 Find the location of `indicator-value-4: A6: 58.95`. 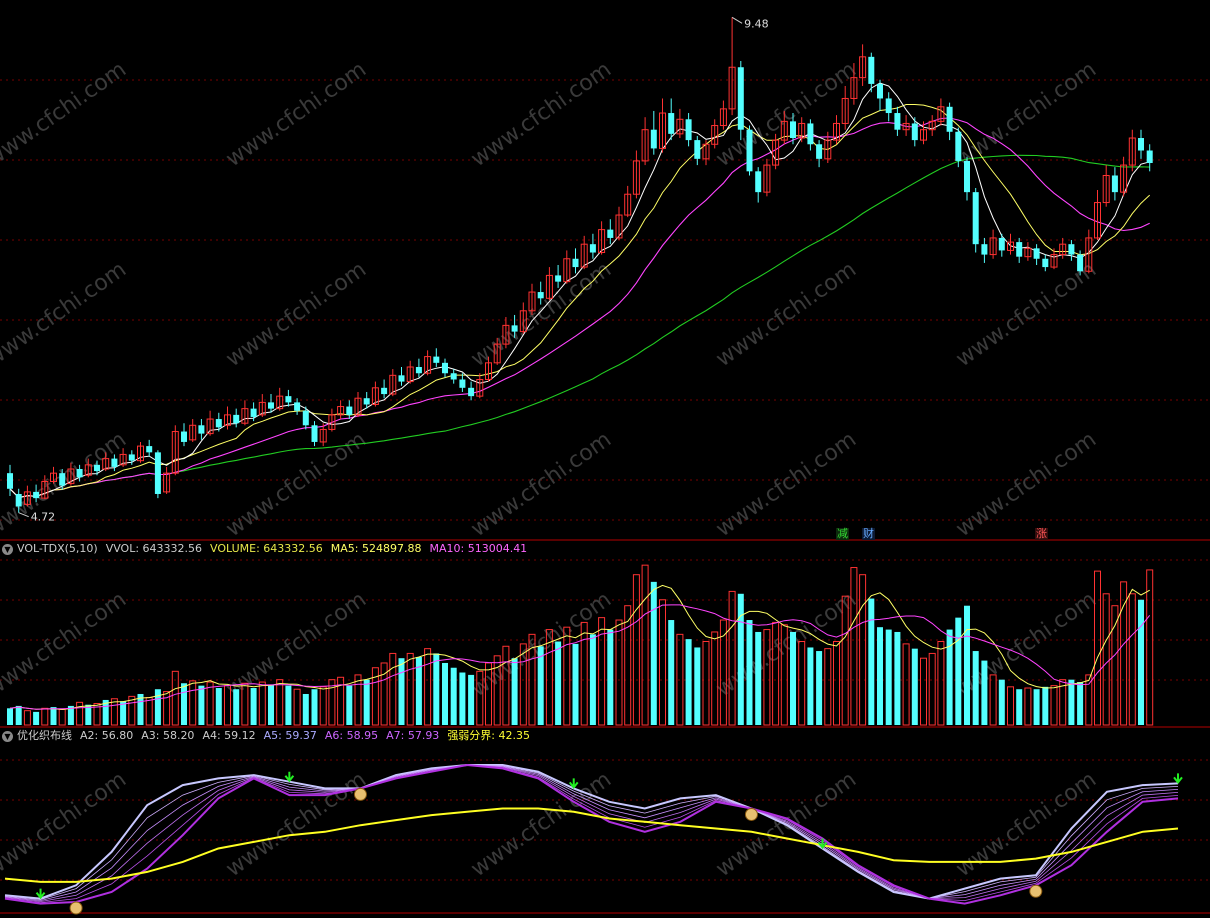

indicator-value-4: A6: 58.95 is located at coordinates (351, 735).